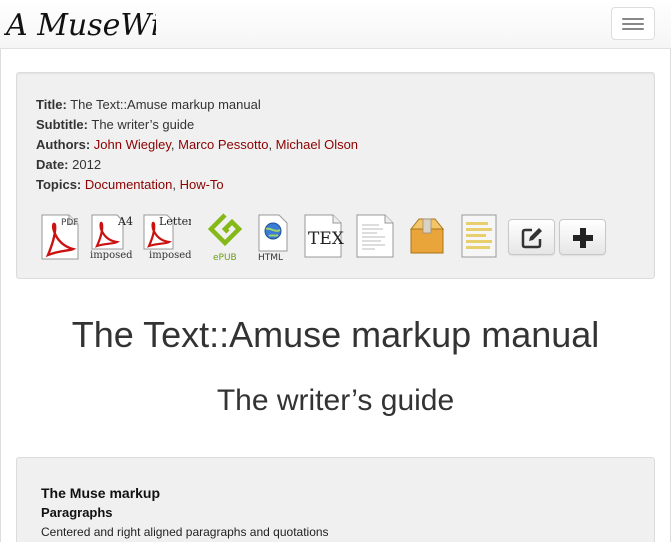 The image size is (671, 542). I want to click on meta-title-label: Title:, so click(51, 104).